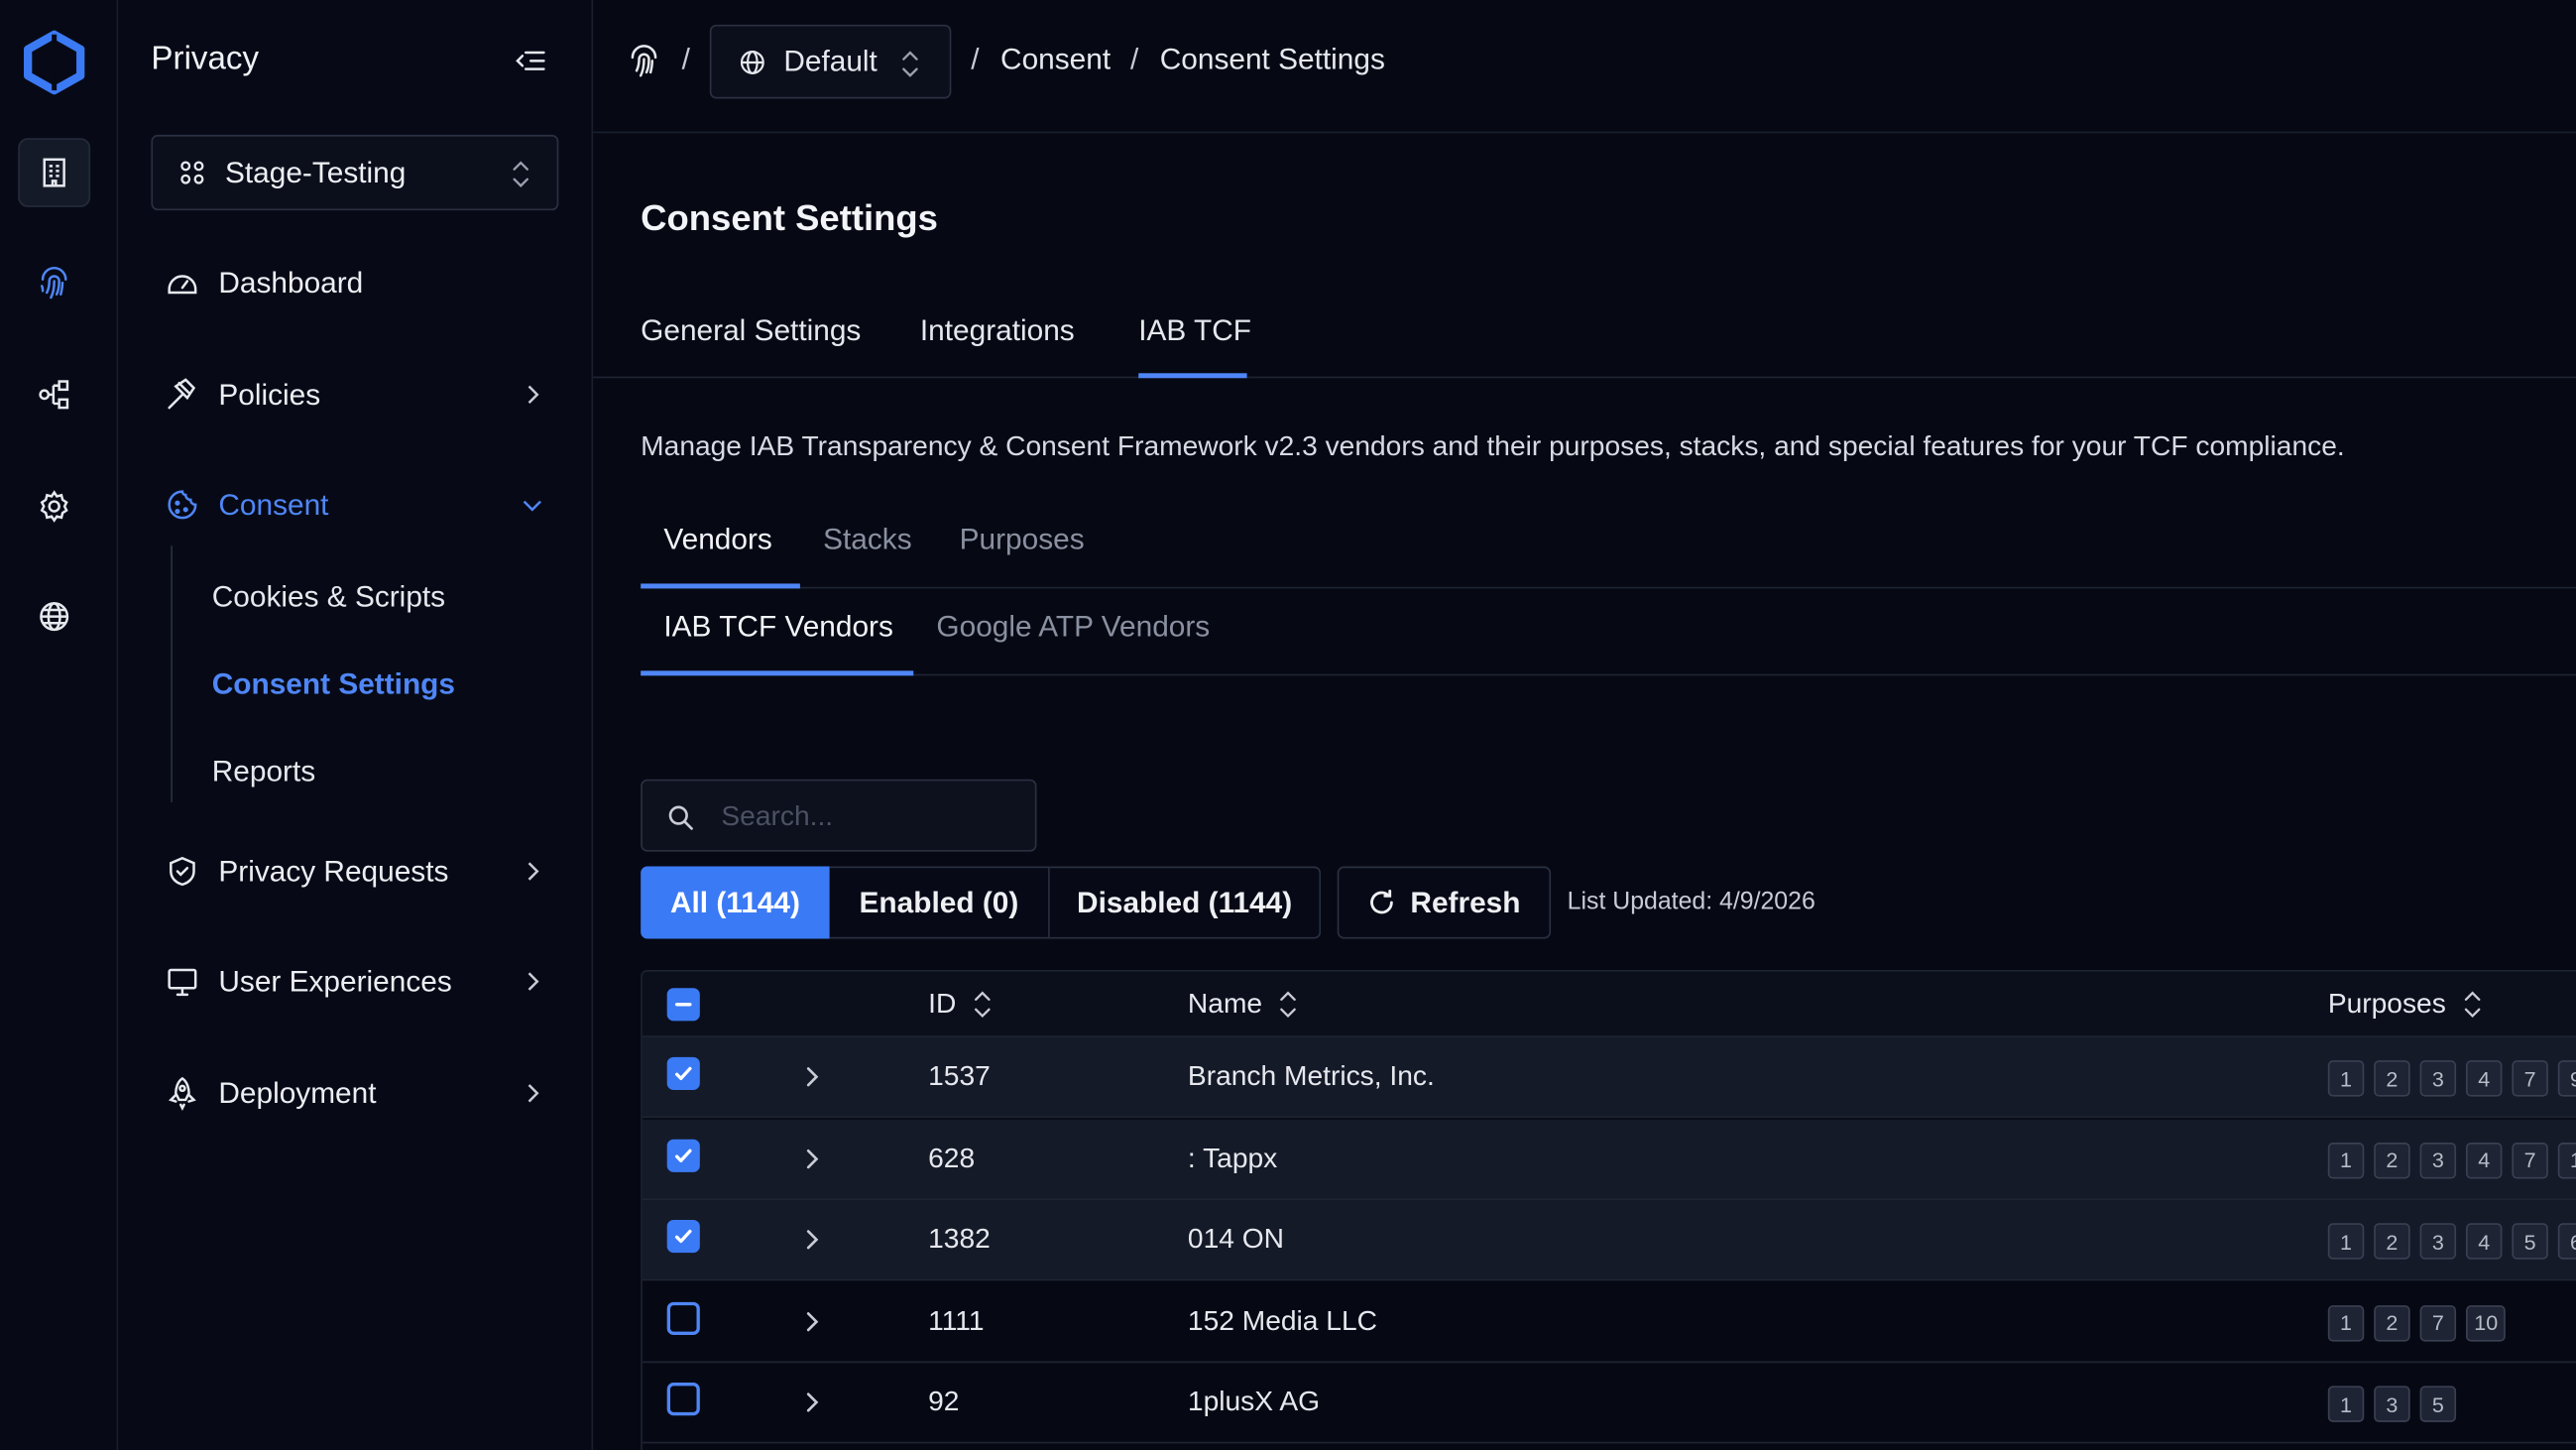  What do you see at coordinates (1185, 903) in the screenshot?
I see `filter-disabled-button: Disabled (1144)` at bounding box center [1185, 903].